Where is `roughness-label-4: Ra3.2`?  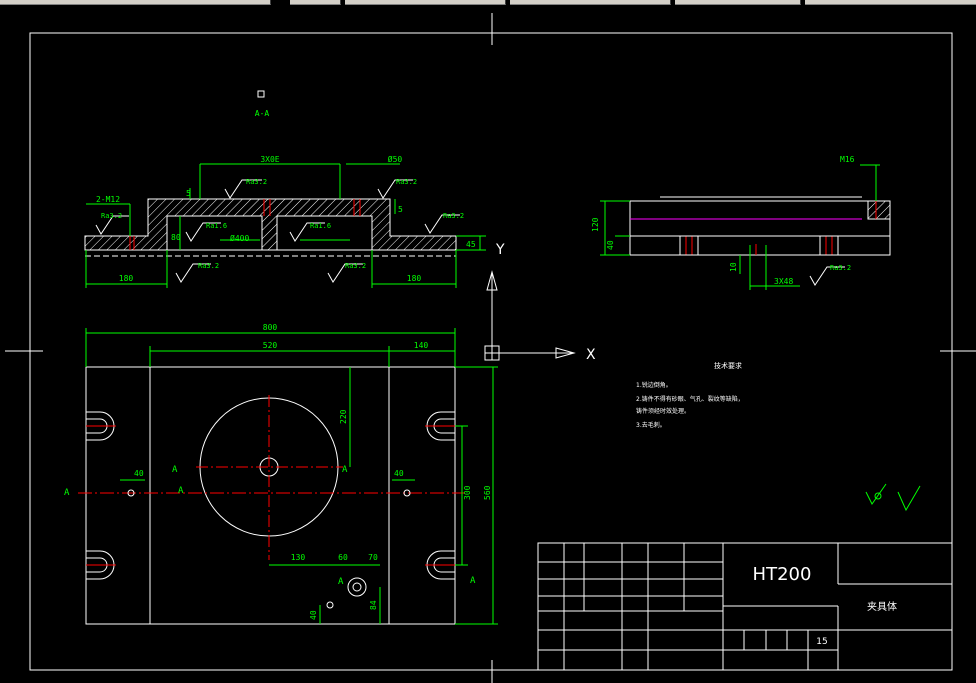 roughness-label-4: Ra3.2 is located at coordinates (453, 216).